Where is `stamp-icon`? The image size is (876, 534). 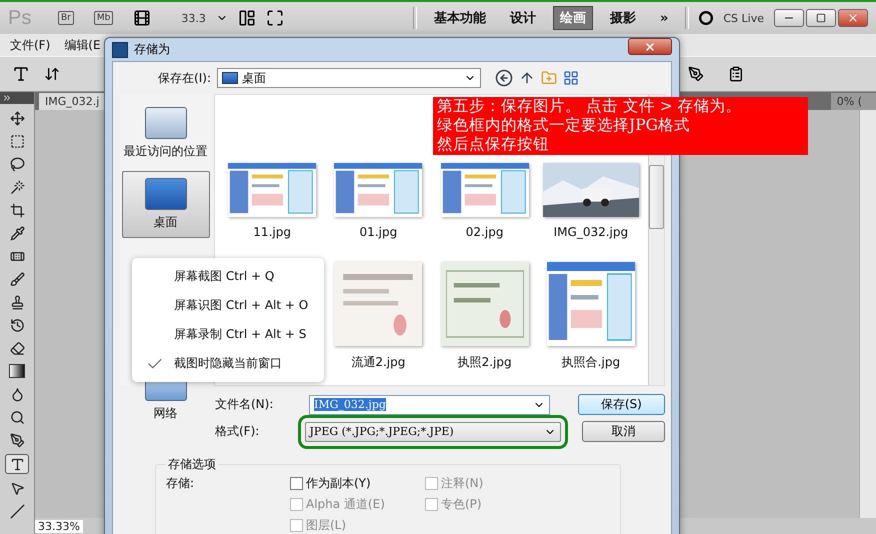 stamp-icon is located at coordinates (17, 302).